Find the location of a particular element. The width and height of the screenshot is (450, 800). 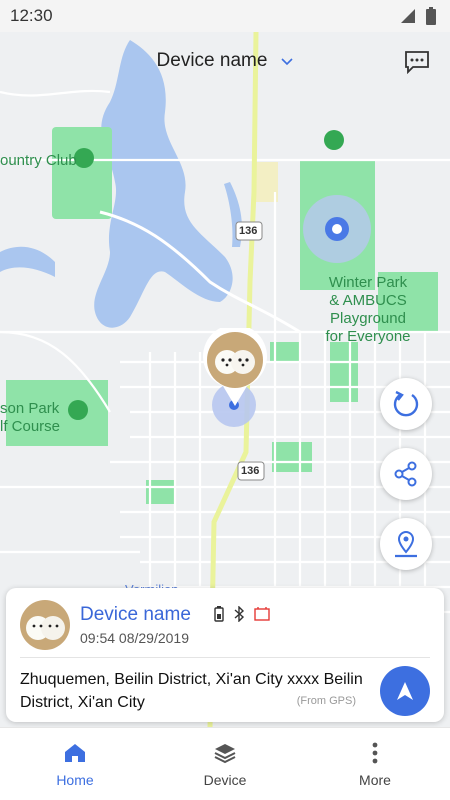

device-selector: Device name is located at coordinates (225, 61).